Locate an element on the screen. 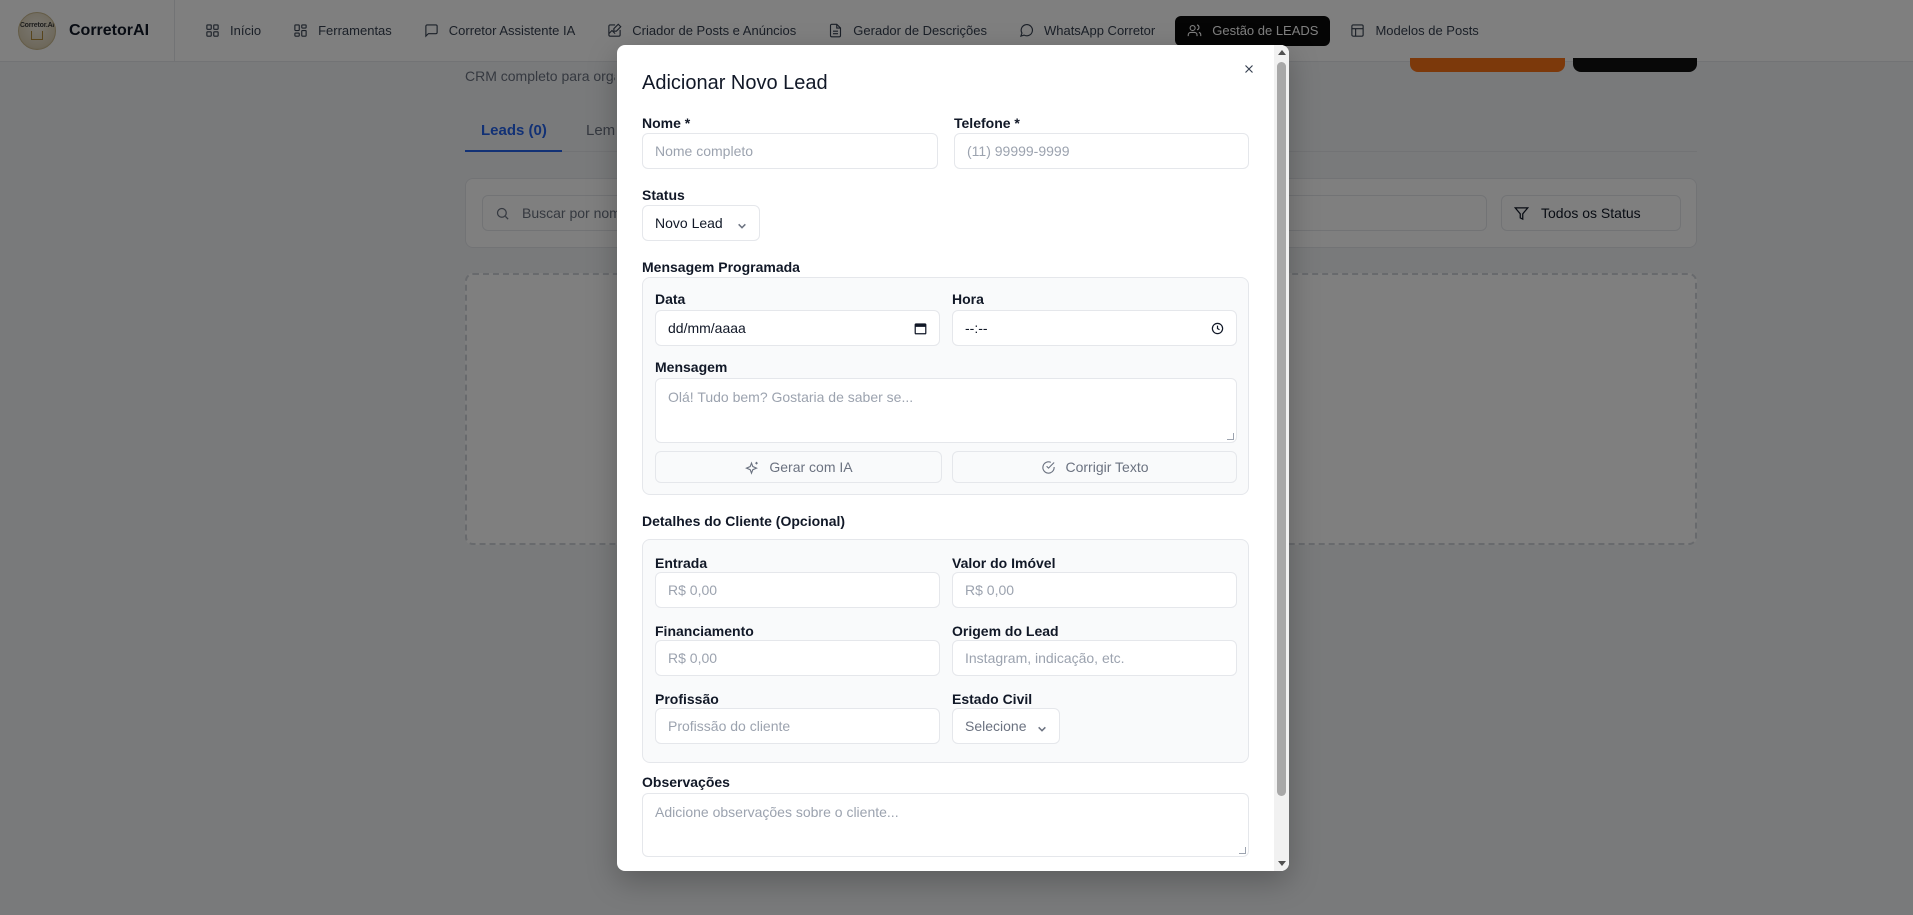  observacoes-label: Observações is located at coordinates (686, 782).